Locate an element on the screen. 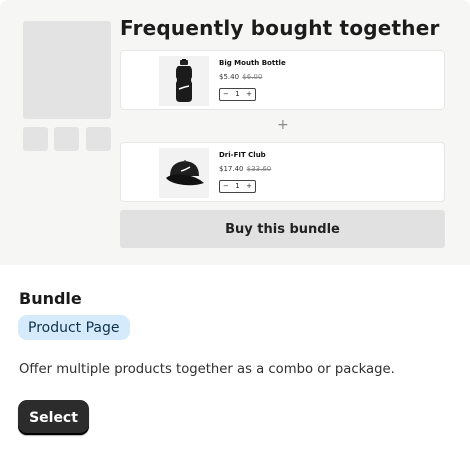 The width and height of the screenshot is (470, 456). select-button: Select is located at coordinates (53, 417).